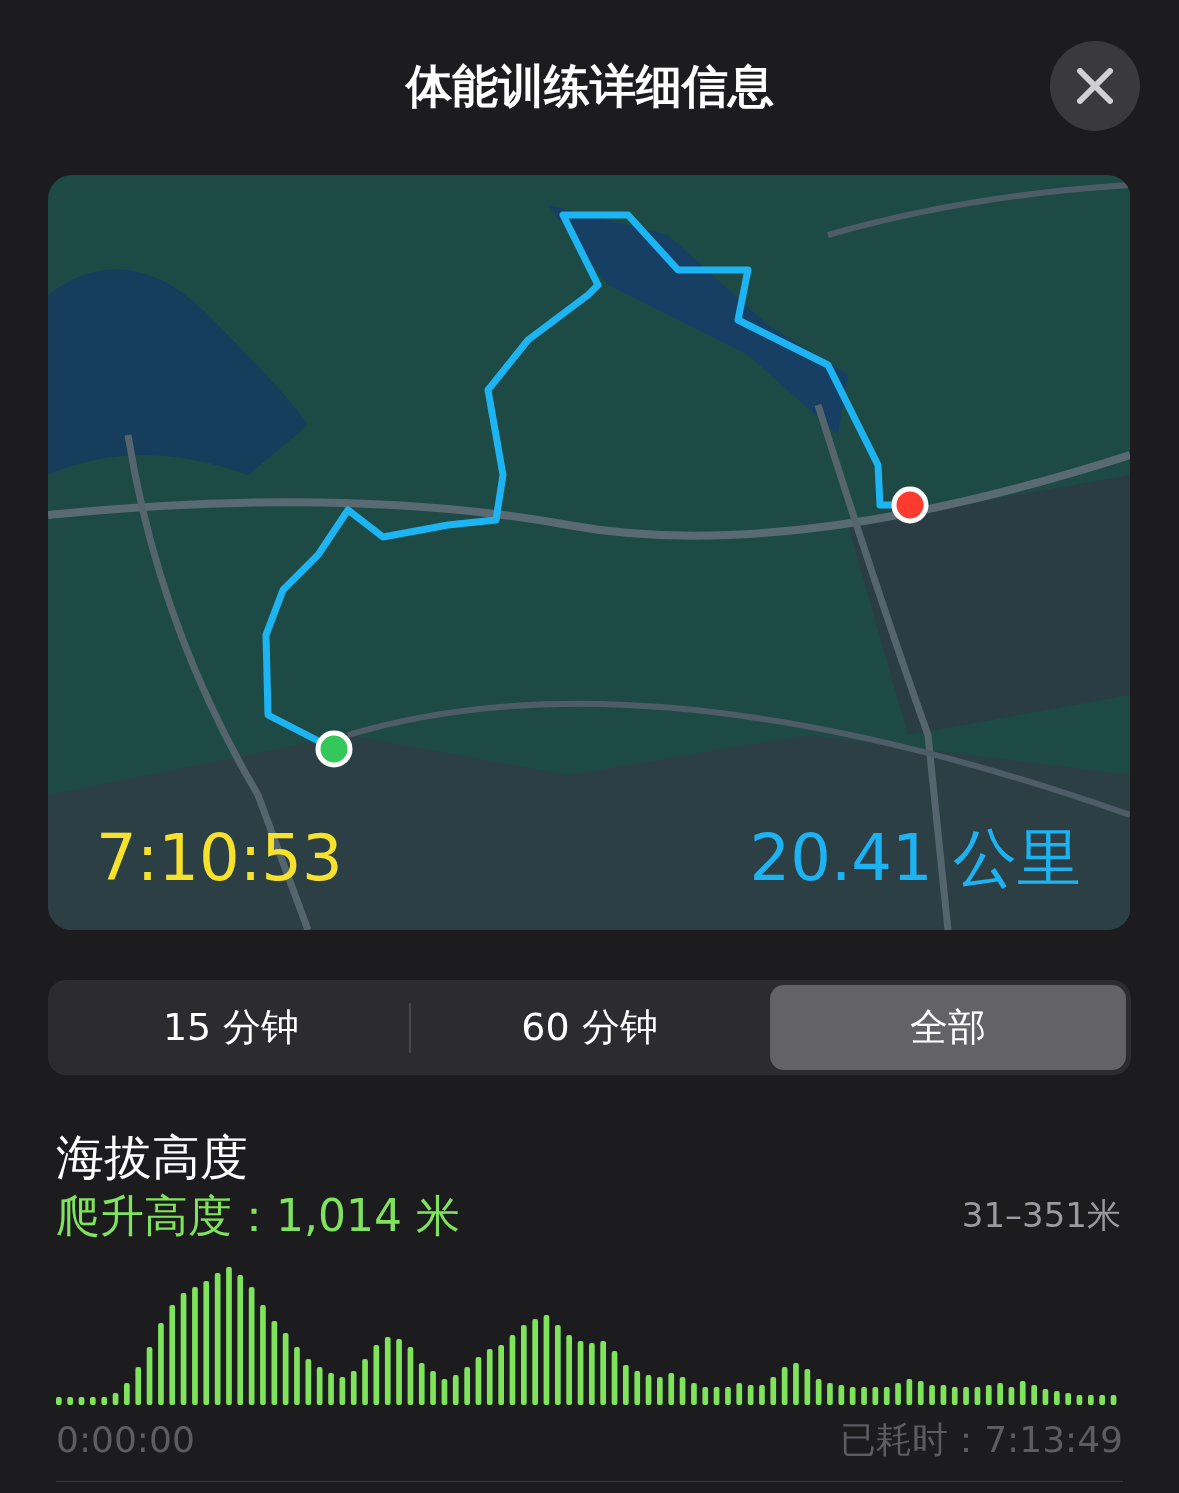  Describe the element at coordinates (1041, 1215) in the screenshot. I see `range-text: 31–351米` at that location.